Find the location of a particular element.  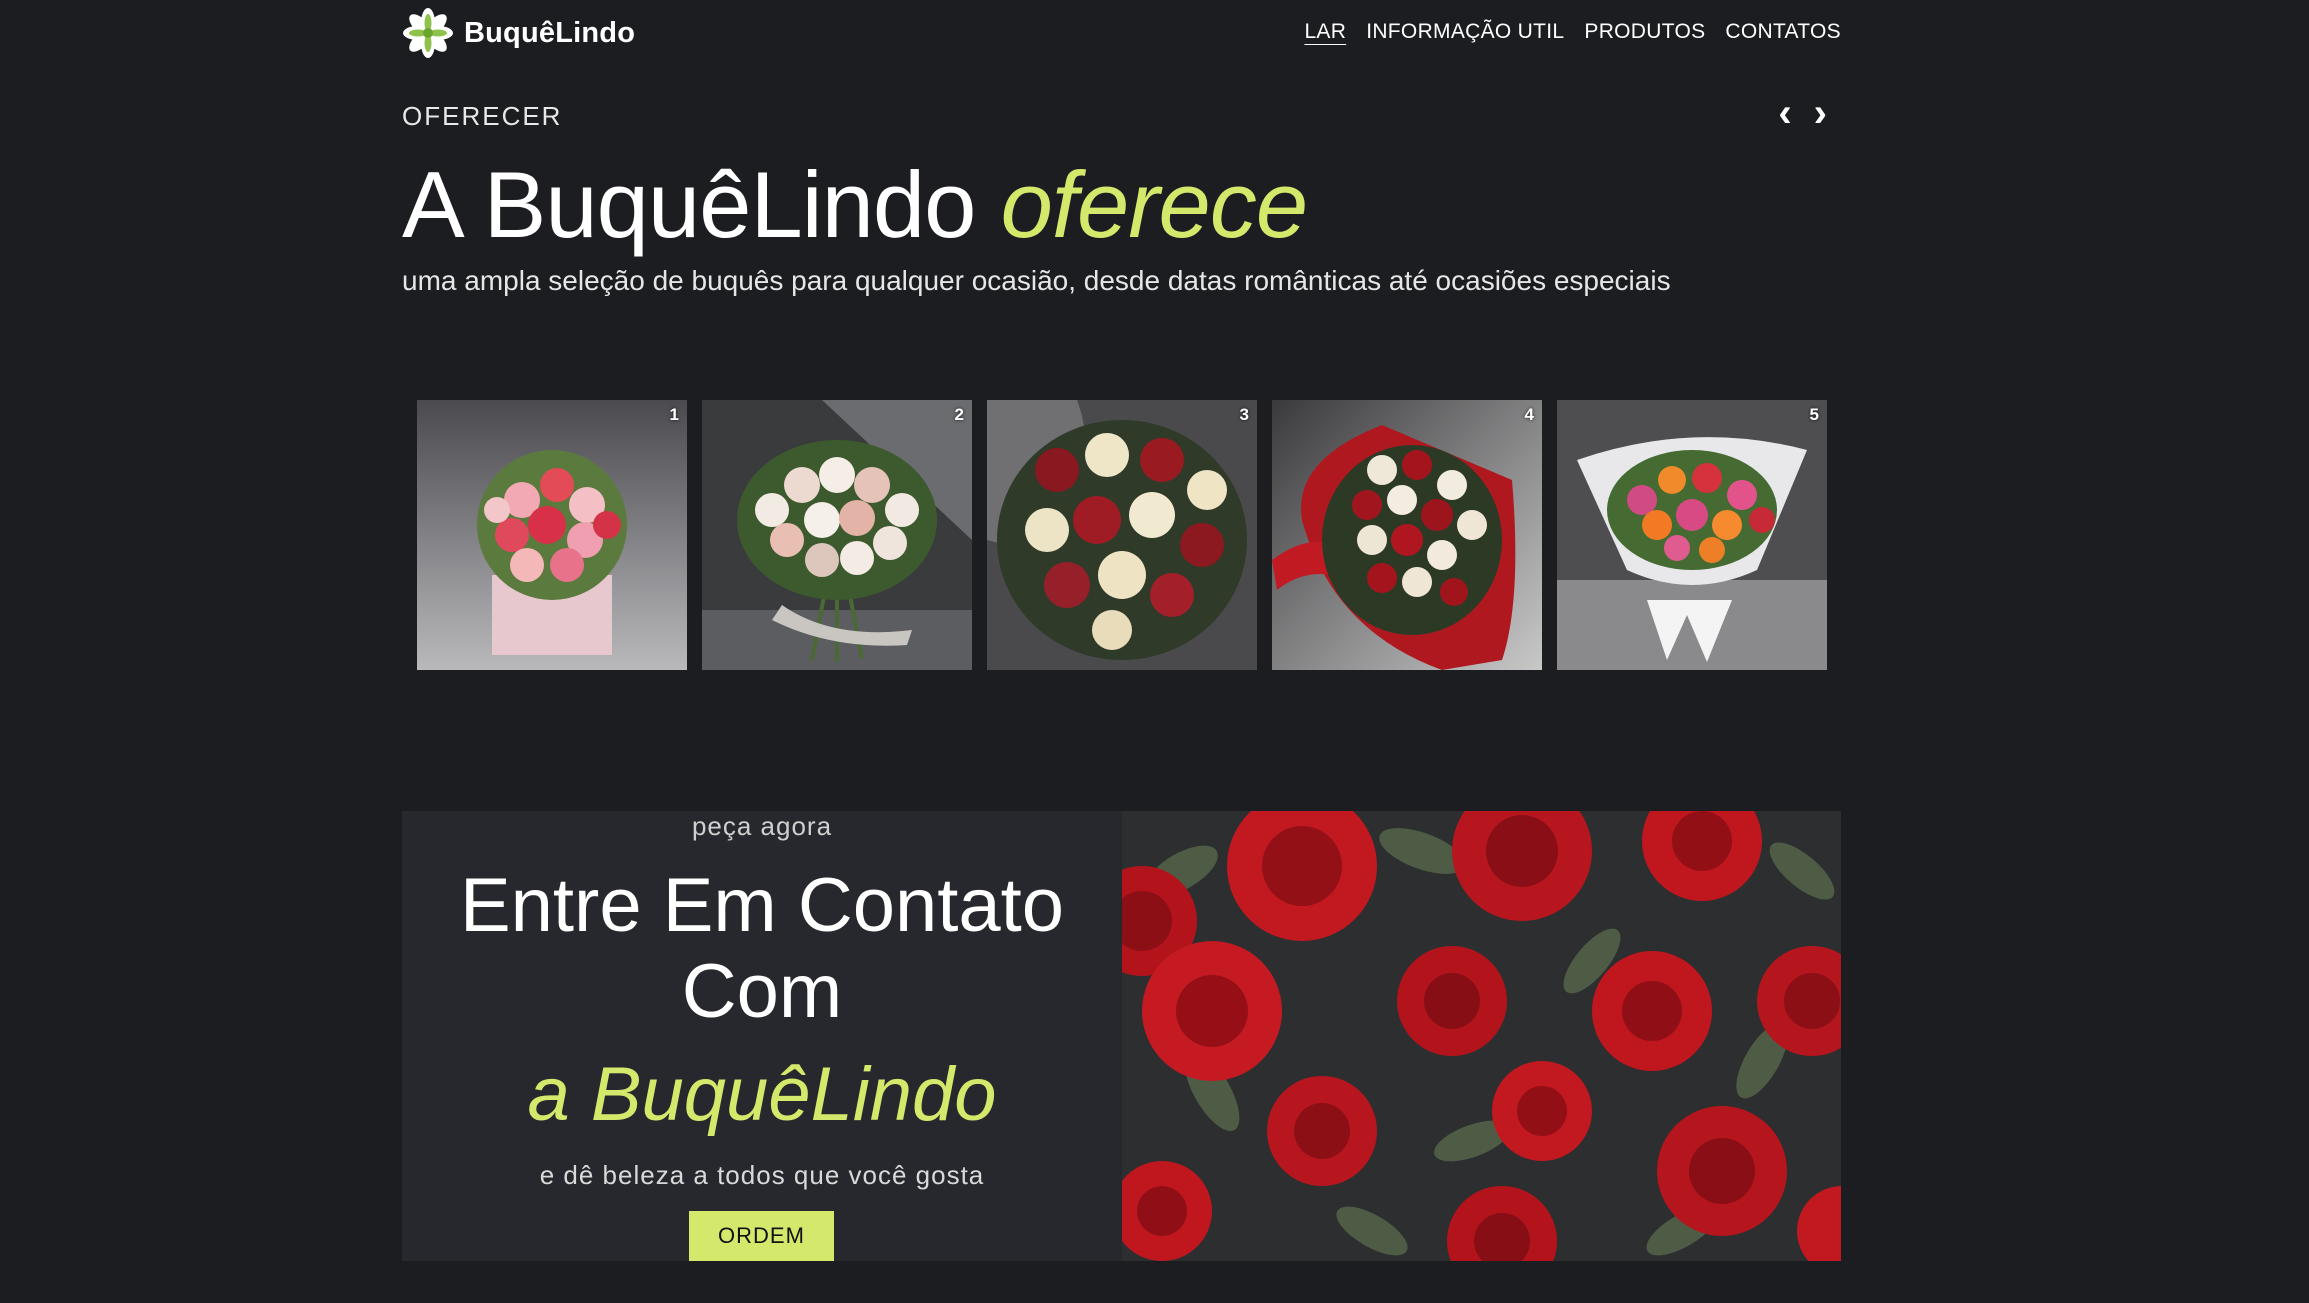

nav-item-informacao-util: INFORMAÇÃO UTIL is located at coordinates (1465, 32).